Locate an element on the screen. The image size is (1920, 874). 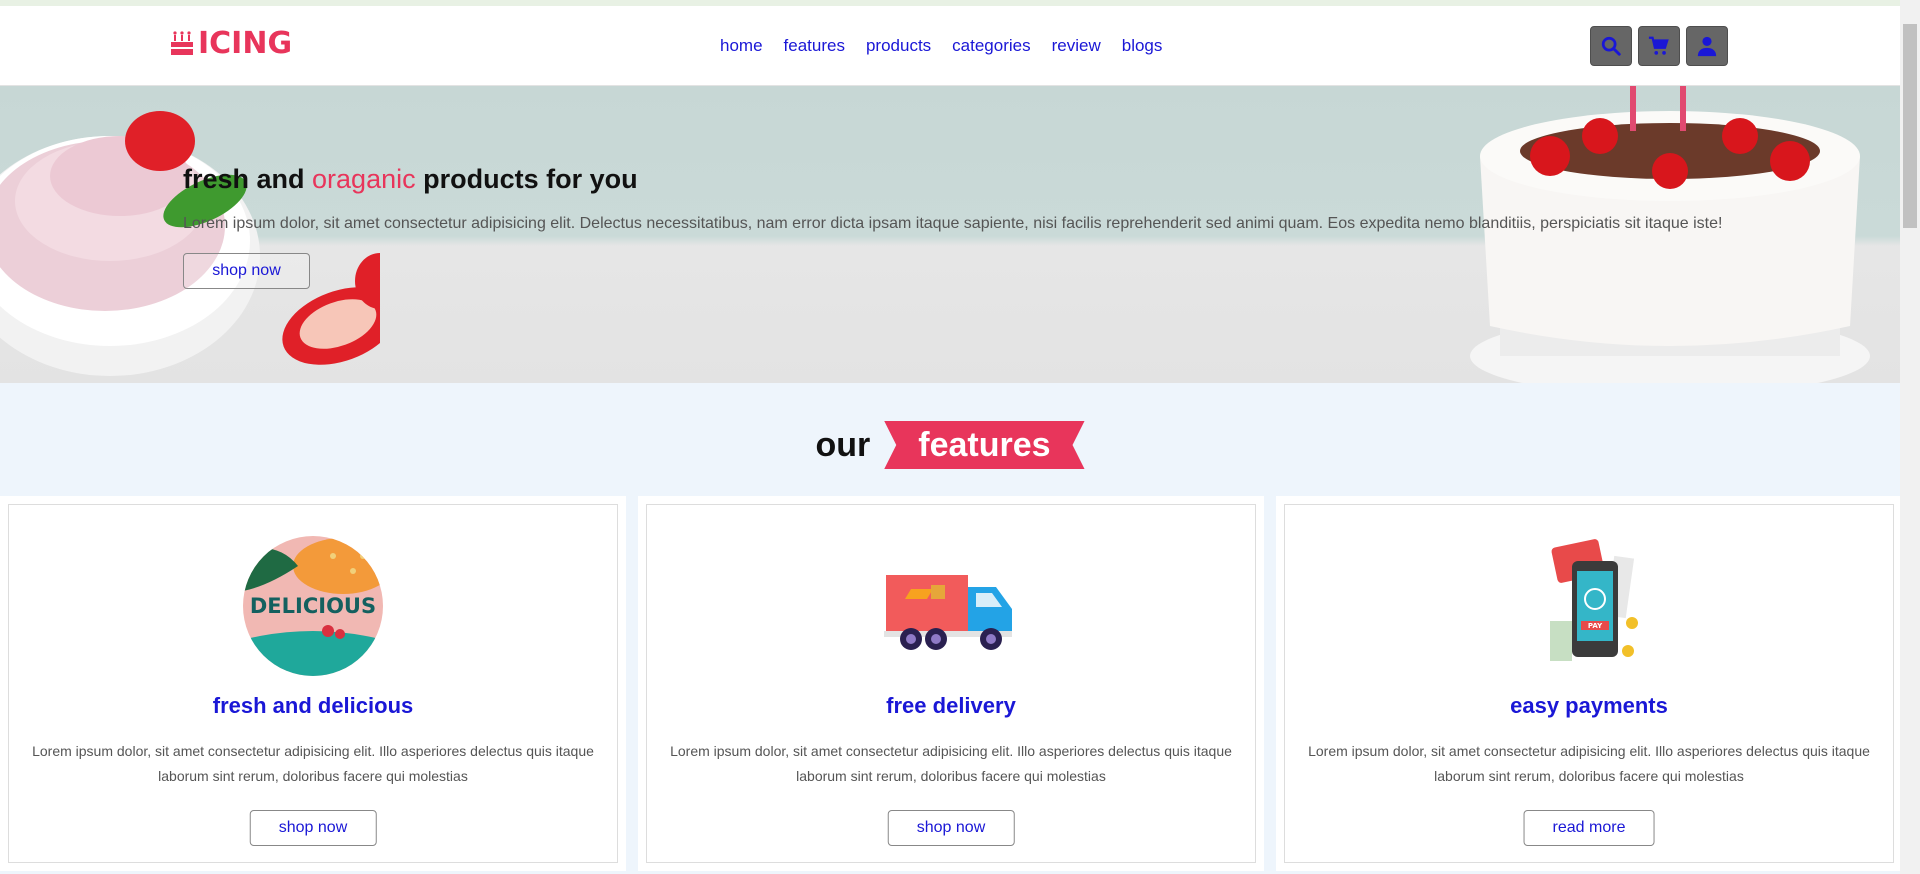
nav-review: review is located at coordinates (1076, 46).